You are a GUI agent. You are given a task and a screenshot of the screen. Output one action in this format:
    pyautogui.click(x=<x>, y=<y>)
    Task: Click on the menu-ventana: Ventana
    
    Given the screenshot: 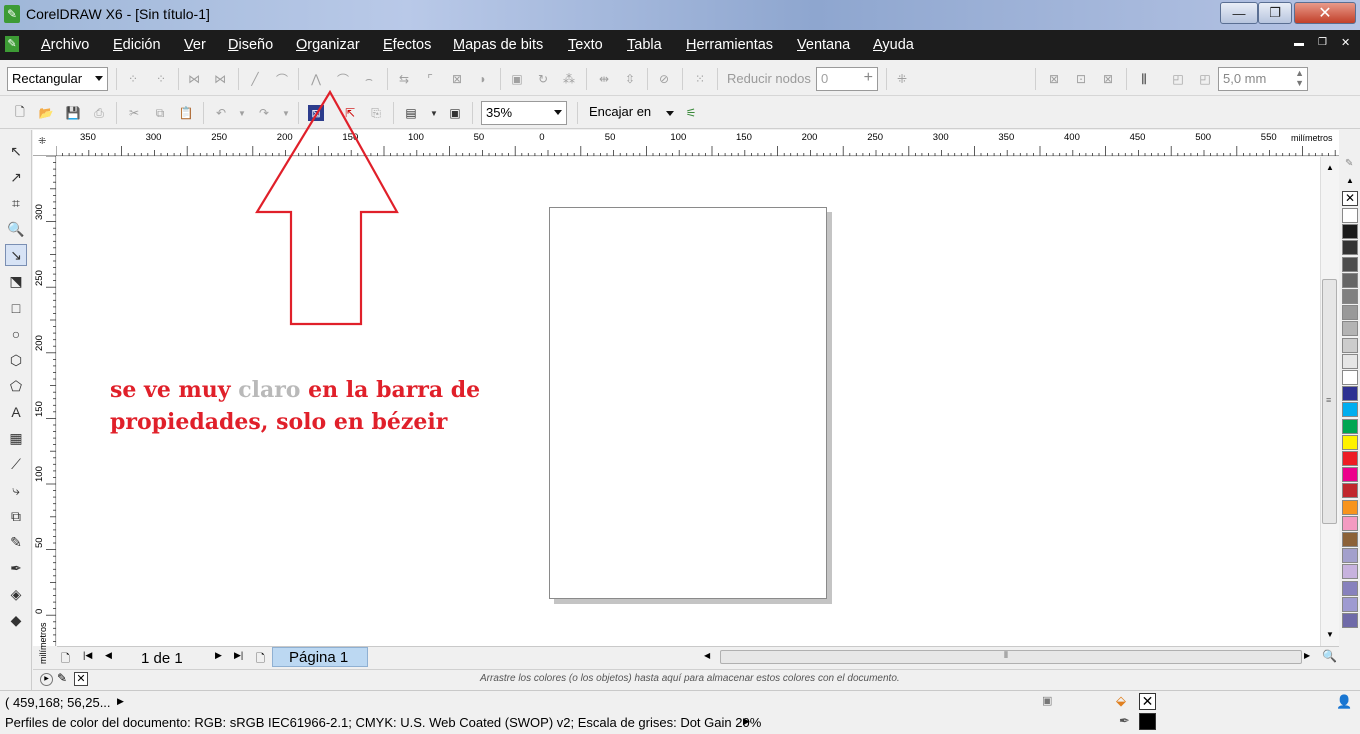 What is the action you would take?
    pyautogui.click(x=823, y=45)
    